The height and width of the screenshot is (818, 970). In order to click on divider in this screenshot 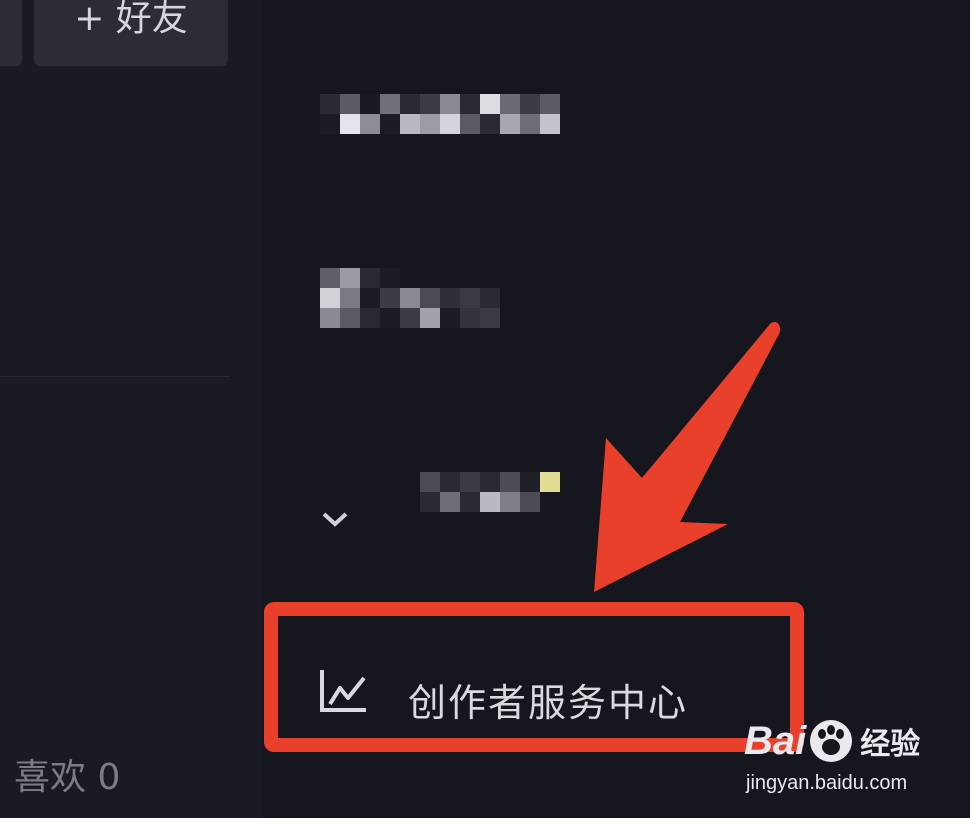, I will do `click(115, 376)`.